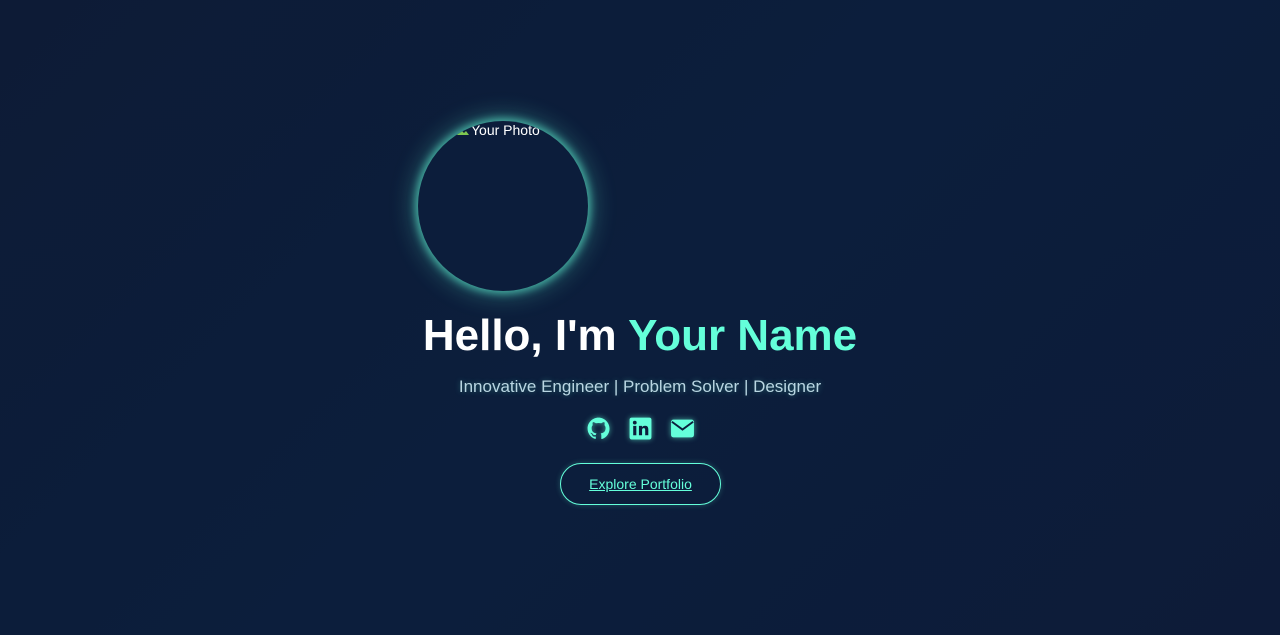  What do you see at coordinates (505, 130) in the screenshot?
I see `photo-alt-label: Your Photo` at bounding box center [505, 130].